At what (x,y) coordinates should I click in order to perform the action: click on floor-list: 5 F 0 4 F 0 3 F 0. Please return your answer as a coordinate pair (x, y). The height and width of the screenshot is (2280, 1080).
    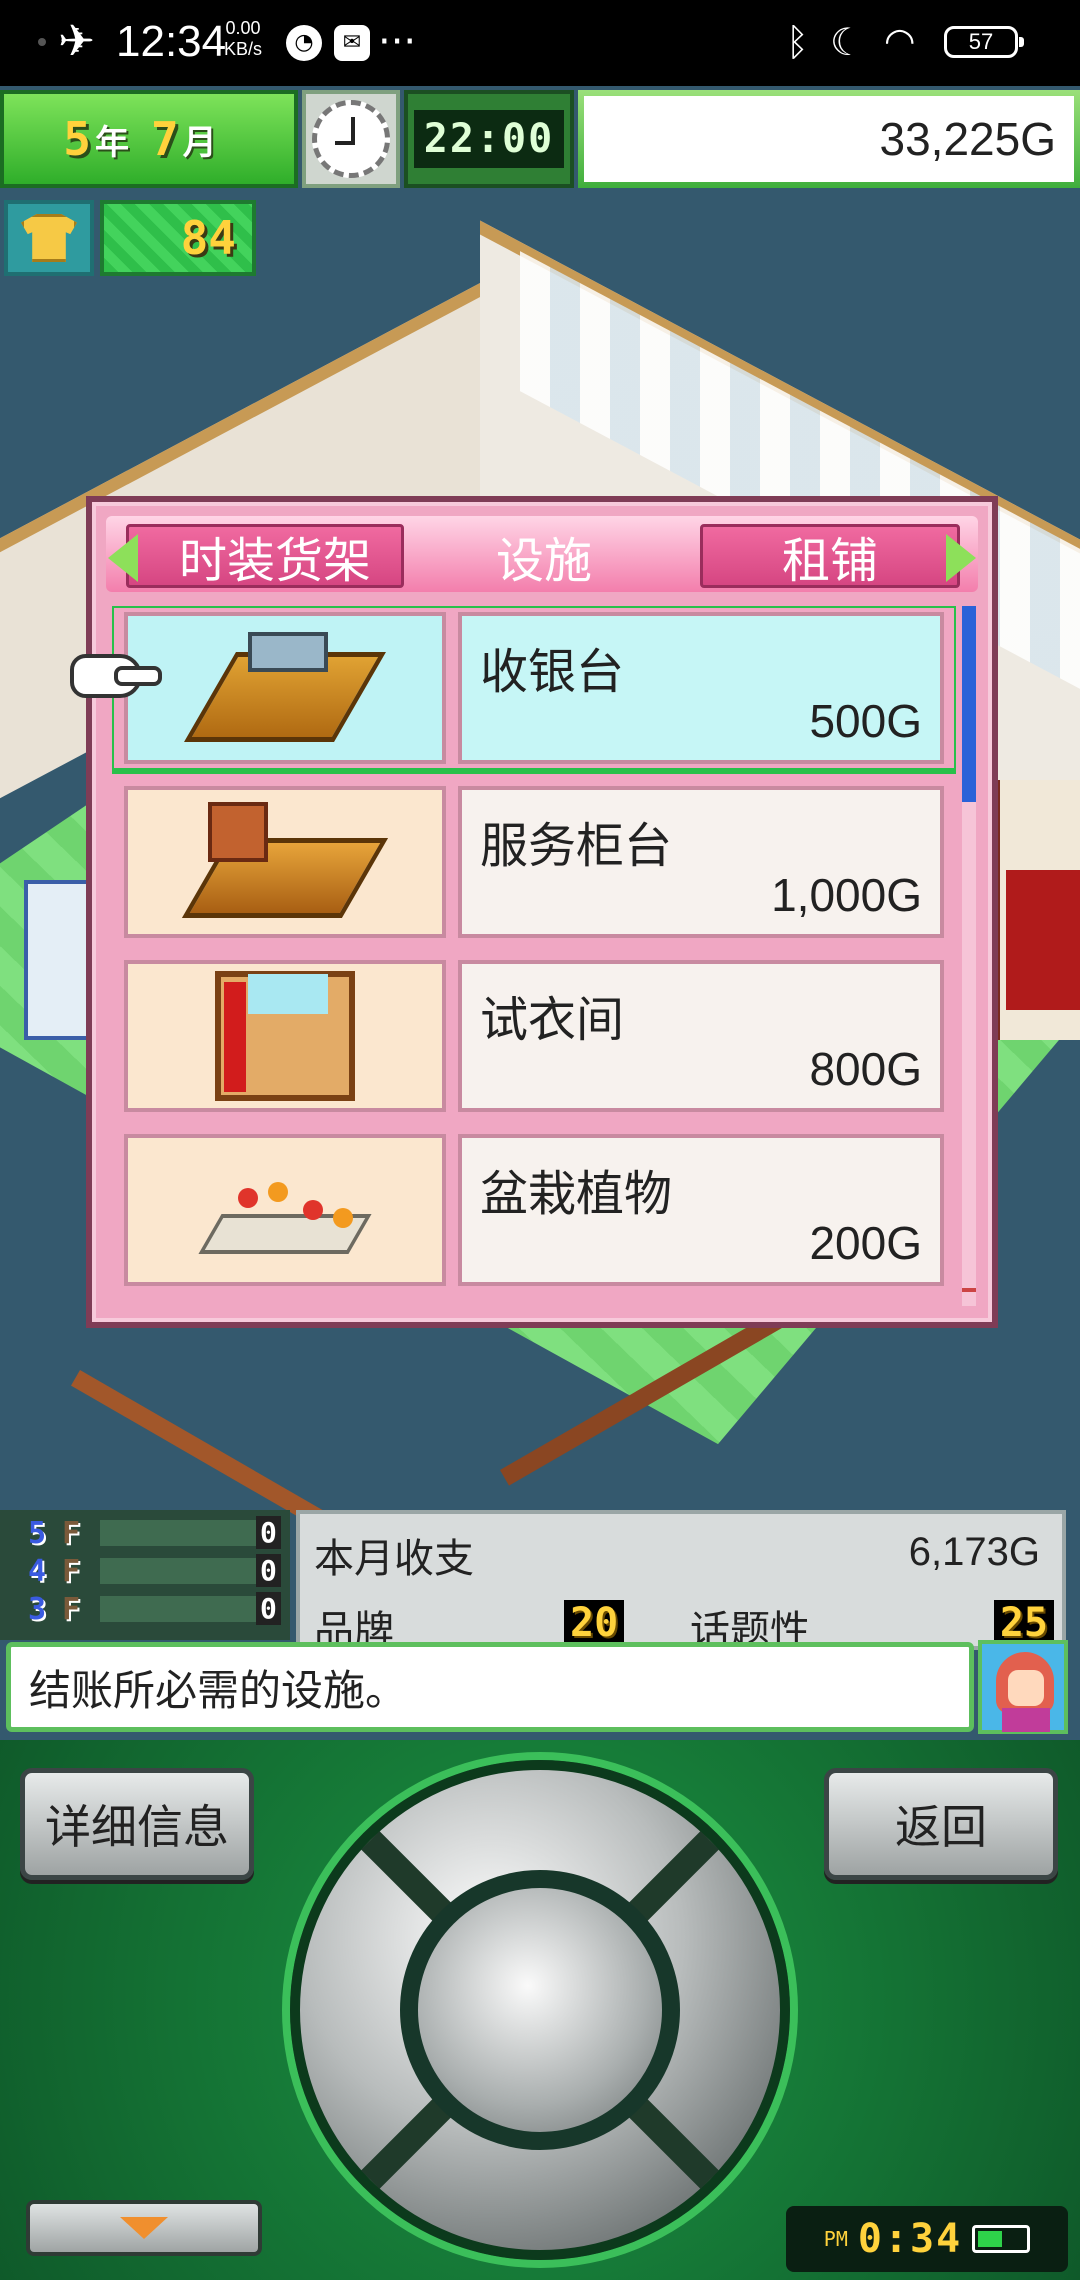
    Looking at the image, I should click on (145, 1575).